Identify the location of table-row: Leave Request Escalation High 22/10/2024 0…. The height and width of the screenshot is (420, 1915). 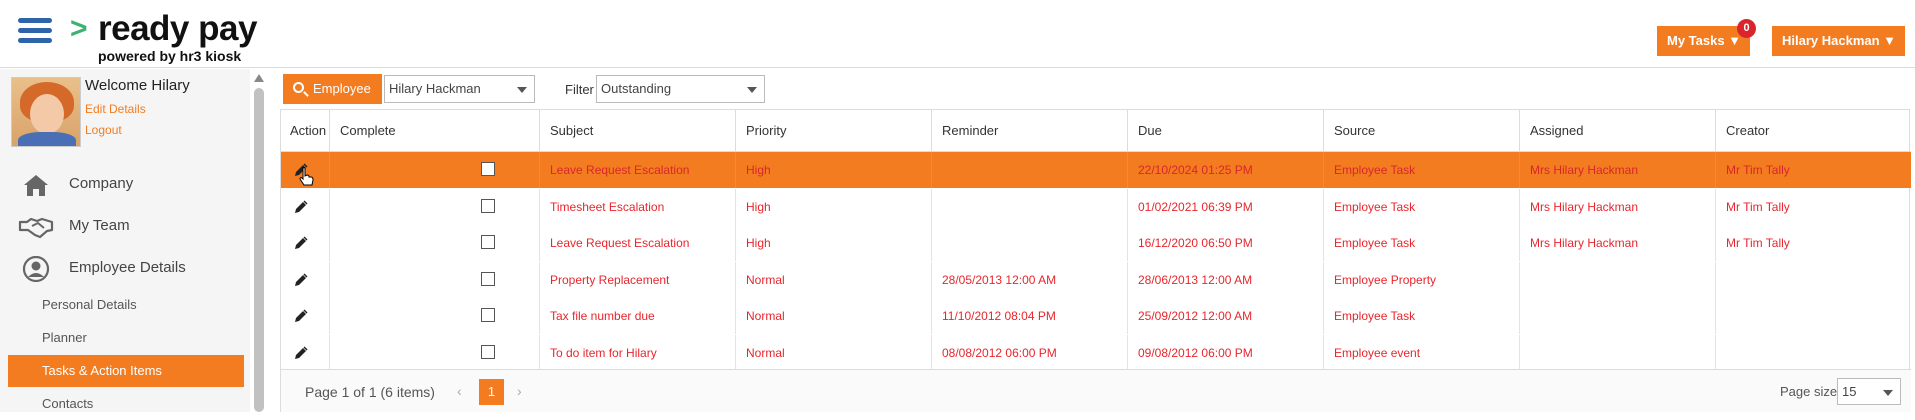
(1096, 170).